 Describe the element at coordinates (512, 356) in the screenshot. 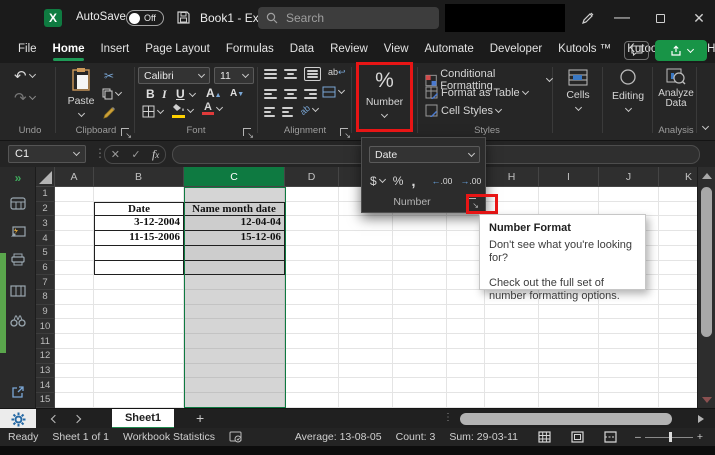

I see `cell-H12` at that location.